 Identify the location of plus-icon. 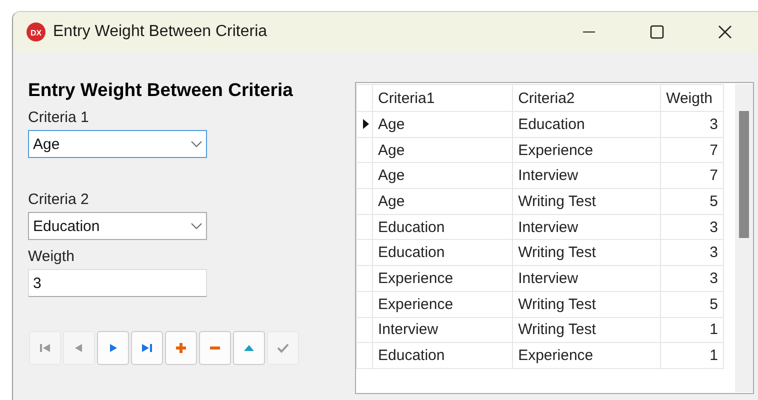
(181, 348).